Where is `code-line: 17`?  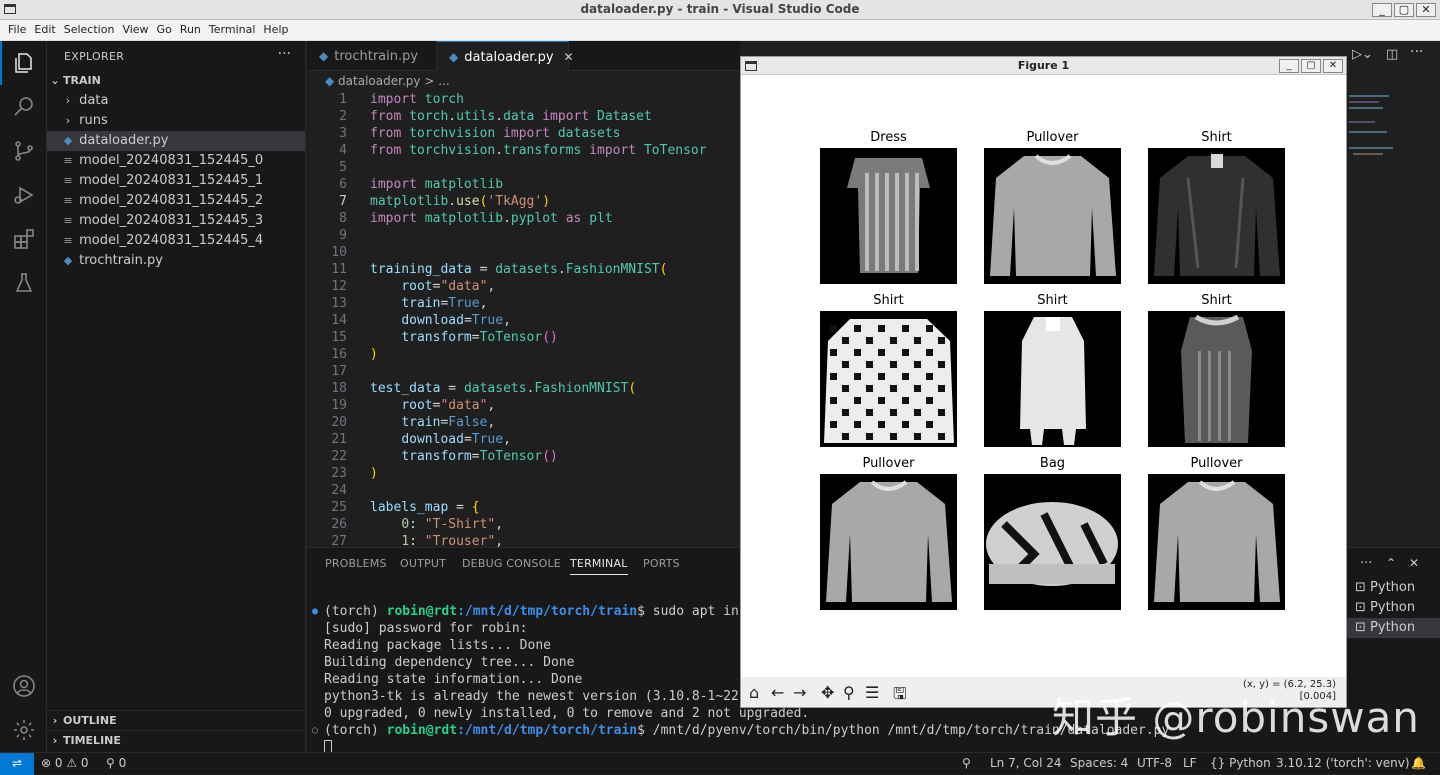 code-line: 17 is located at coordinates (523, 371).